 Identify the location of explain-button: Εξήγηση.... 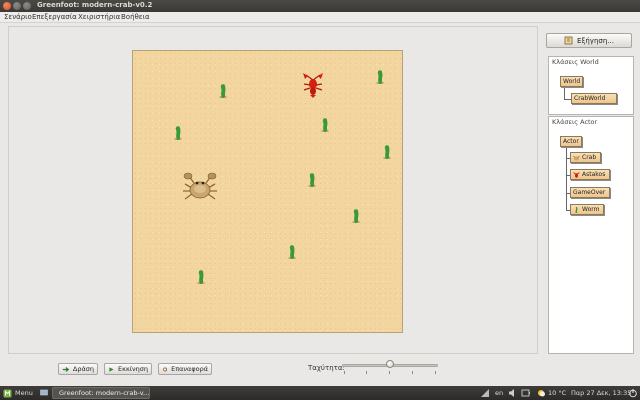
(589, 40).